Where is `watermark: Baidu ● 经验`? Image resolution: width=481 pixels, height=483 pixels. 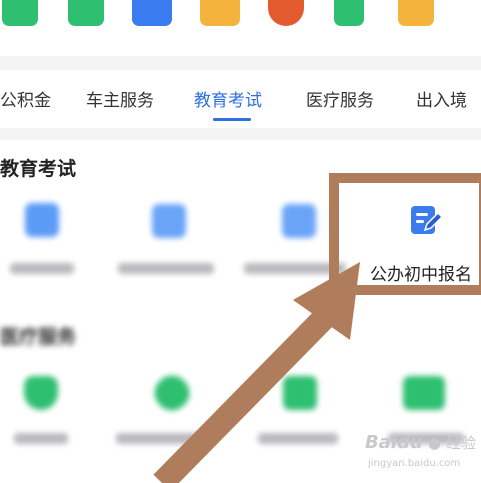 watermark: Baidu ● 经验 is located at coordinates (420, 442).